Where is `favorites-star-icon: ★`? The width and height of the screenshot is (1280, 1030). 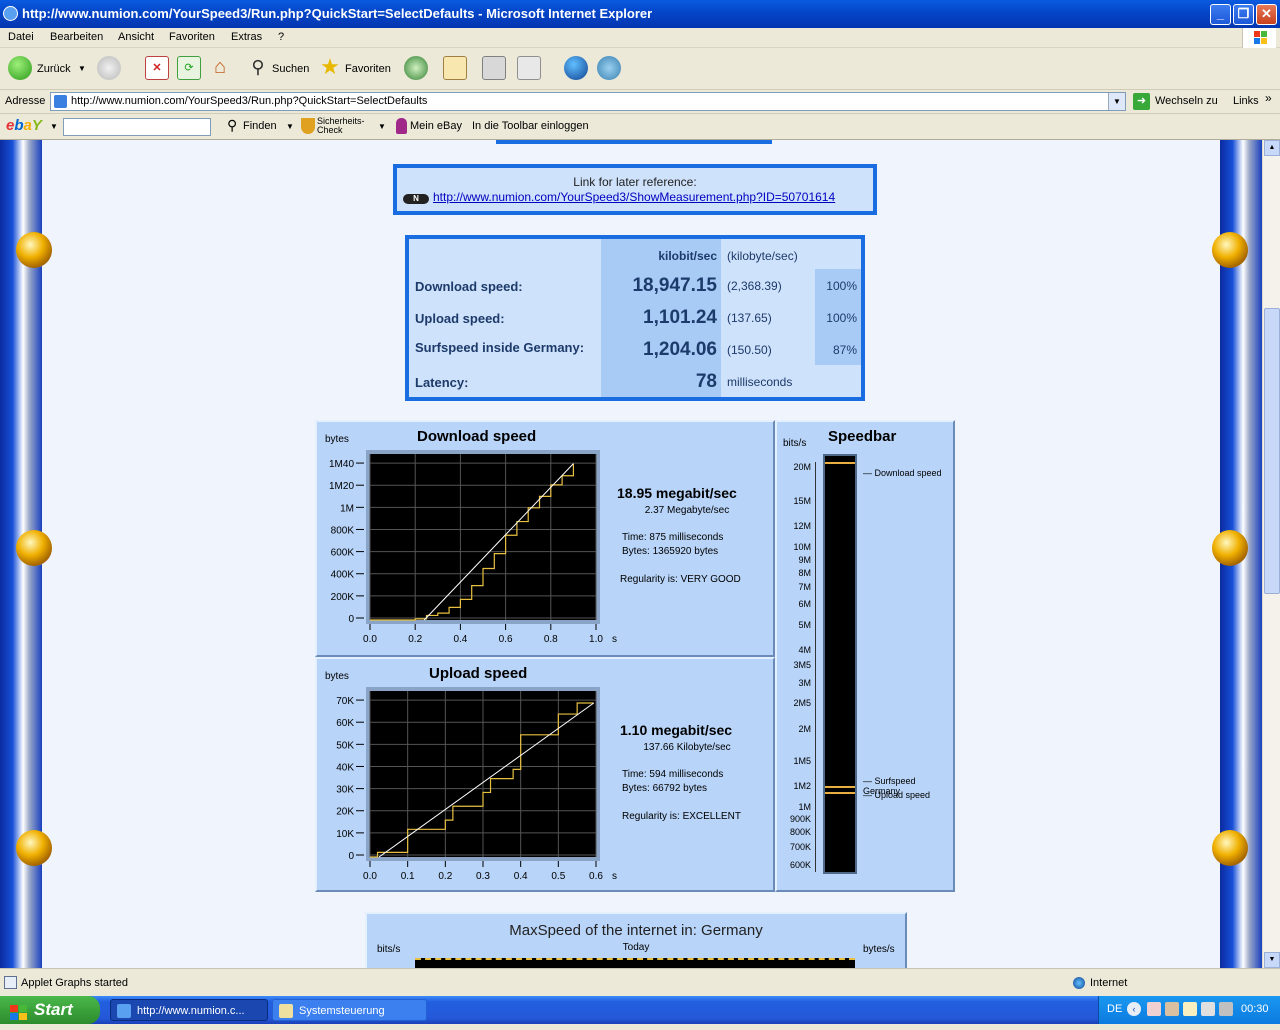
favorites-star-icon: ★ is located at coordinates (330, 68).